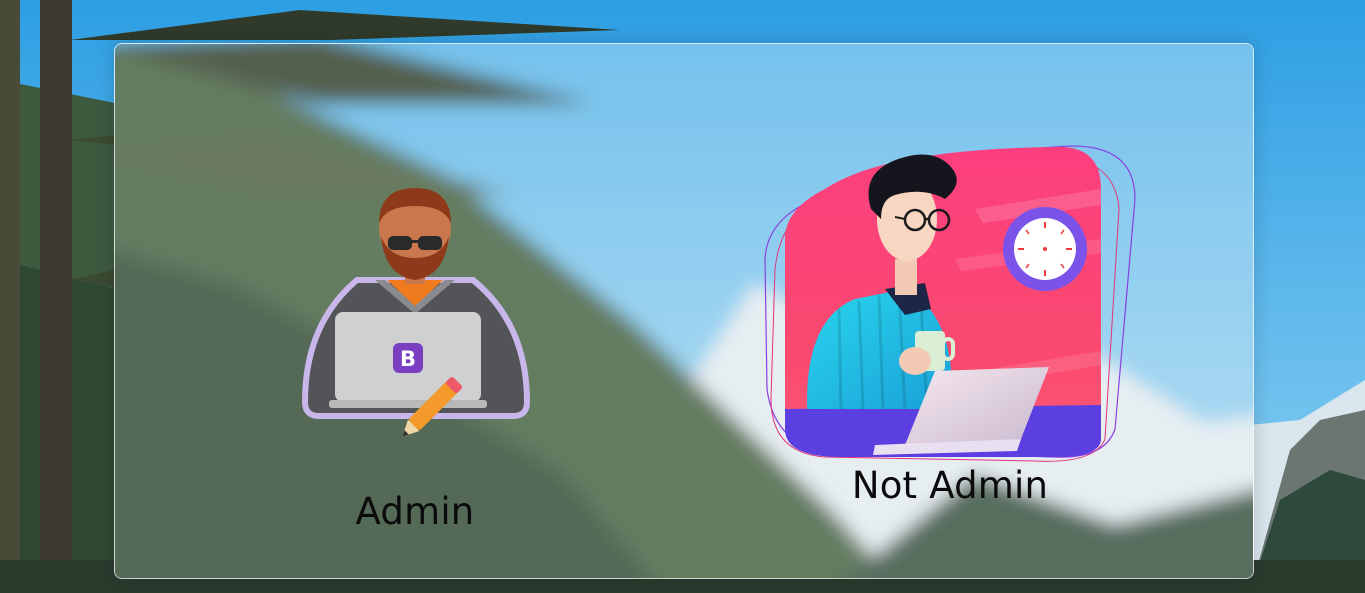  I want to click on admin-label: Admin, so click(415, 511).